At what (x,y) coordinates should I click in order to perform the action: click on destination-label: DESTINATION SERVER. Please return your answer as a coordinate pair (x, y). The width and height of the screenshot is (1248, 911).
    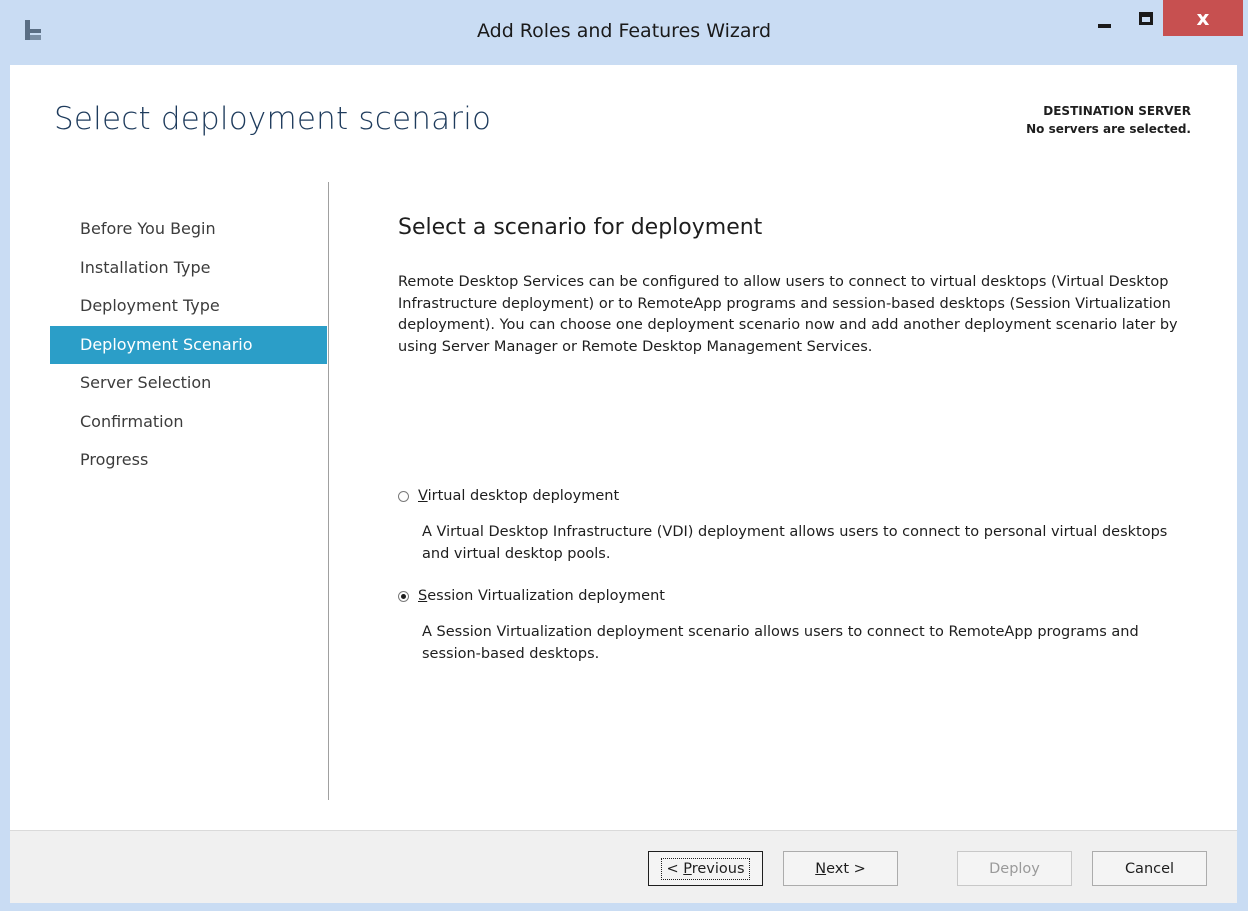
    Looking at the image, I should click on (1117, 111).